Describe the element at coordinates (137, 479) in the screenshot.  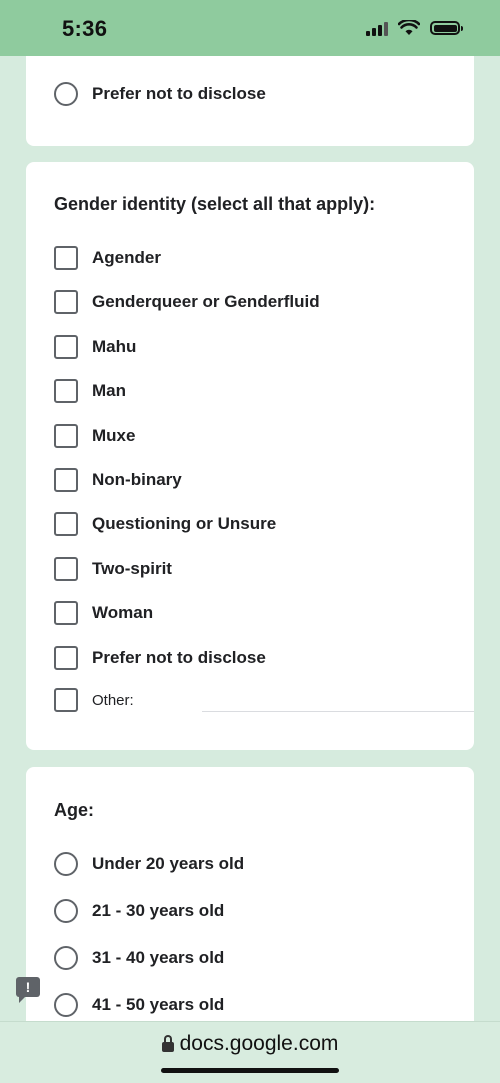
I see `option-label: Non-binary` at that location.